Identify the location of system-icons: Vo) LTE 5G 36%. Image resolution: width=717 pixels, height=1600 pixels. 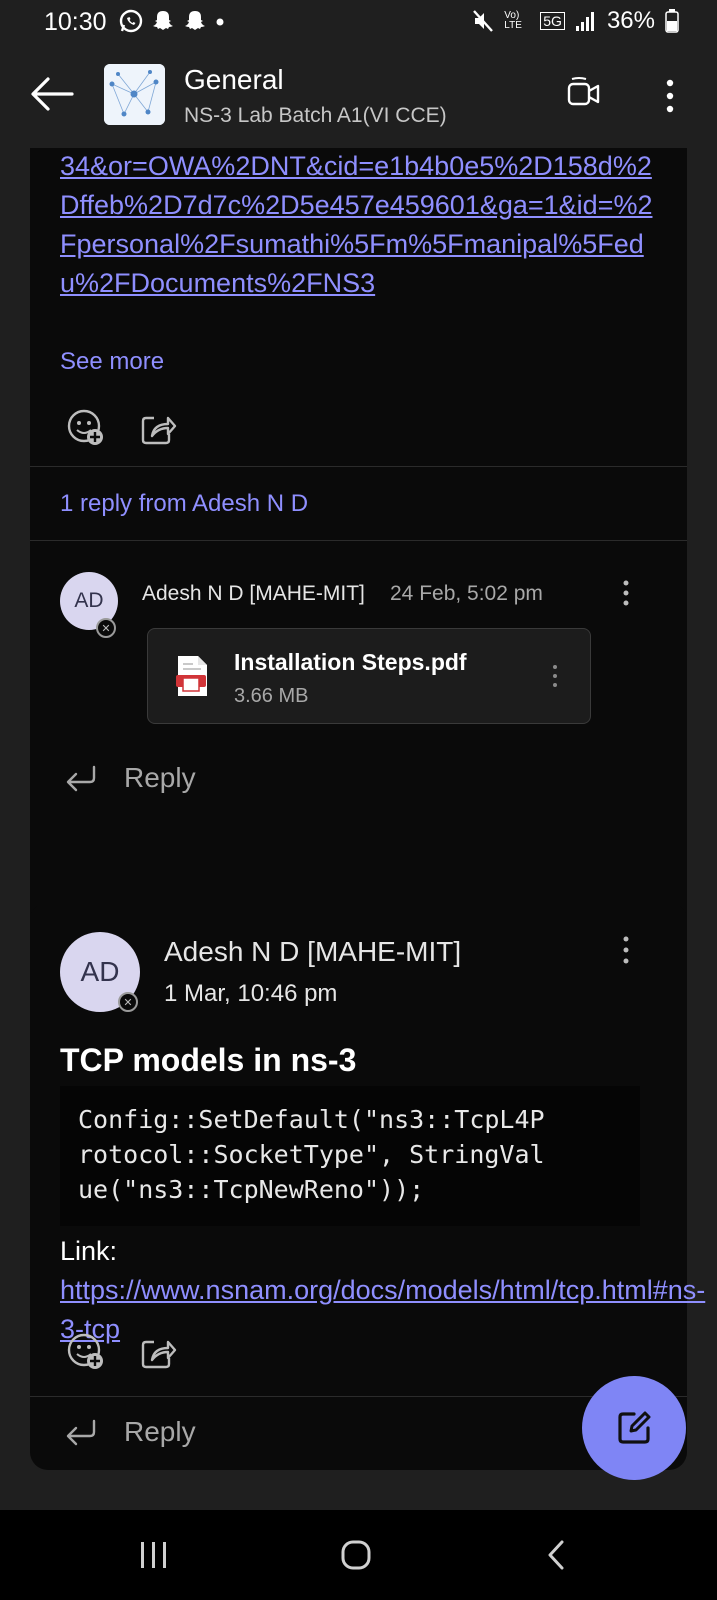
(575, 21).